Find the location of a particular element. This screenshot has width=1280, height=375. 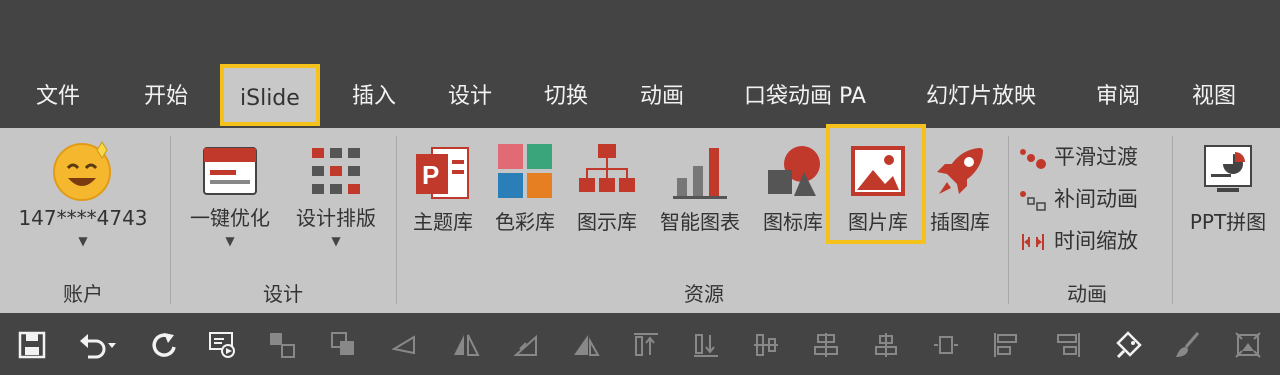

smart-chart-button: 智能图表 is located at coordinates (700, 188).